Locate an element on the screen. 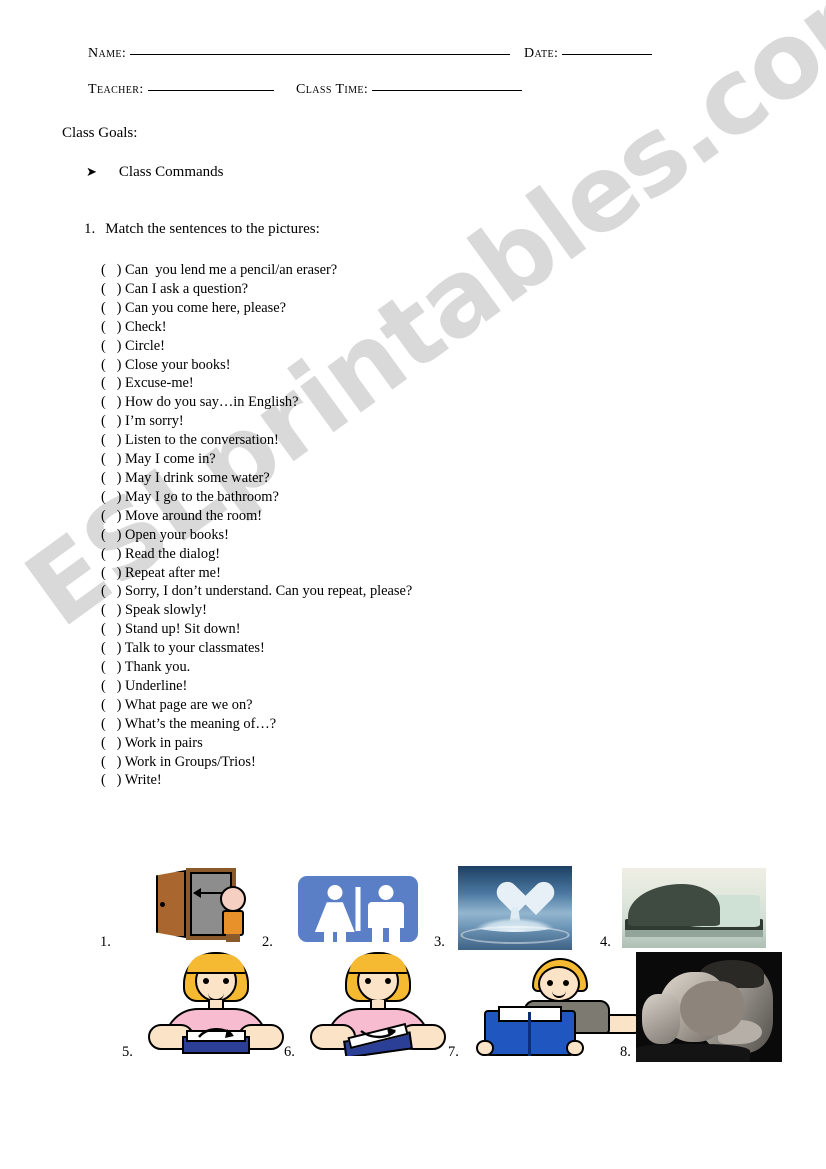  picture-cell-3: 3. is located at coordinates (519, 912).